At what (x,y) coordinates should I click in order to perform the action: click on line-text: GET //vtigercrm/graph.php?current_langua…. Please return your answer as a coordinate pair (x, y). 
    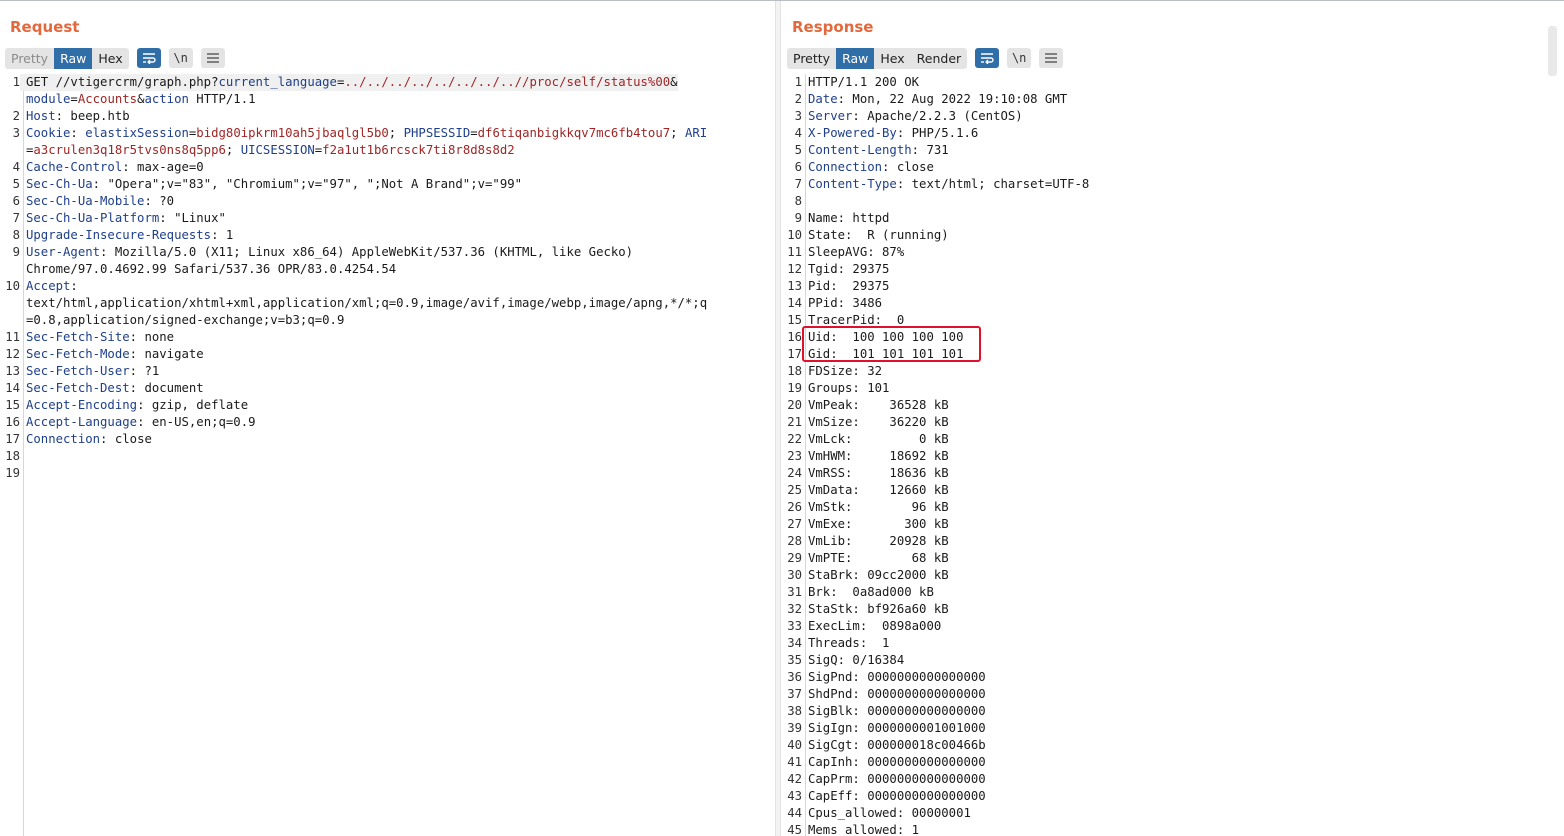
    Looking at the image, I should click on (349, 82).